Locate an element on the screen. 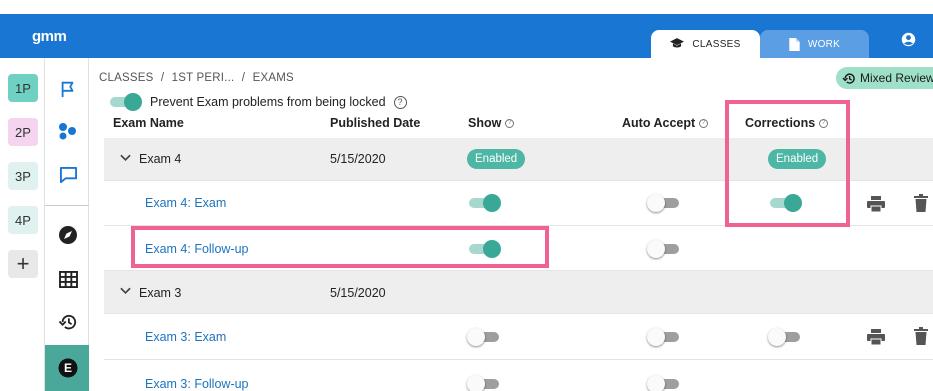 The width and height of the screenshot is (933, 391). grid-icon is located at coordinates (68, 279).